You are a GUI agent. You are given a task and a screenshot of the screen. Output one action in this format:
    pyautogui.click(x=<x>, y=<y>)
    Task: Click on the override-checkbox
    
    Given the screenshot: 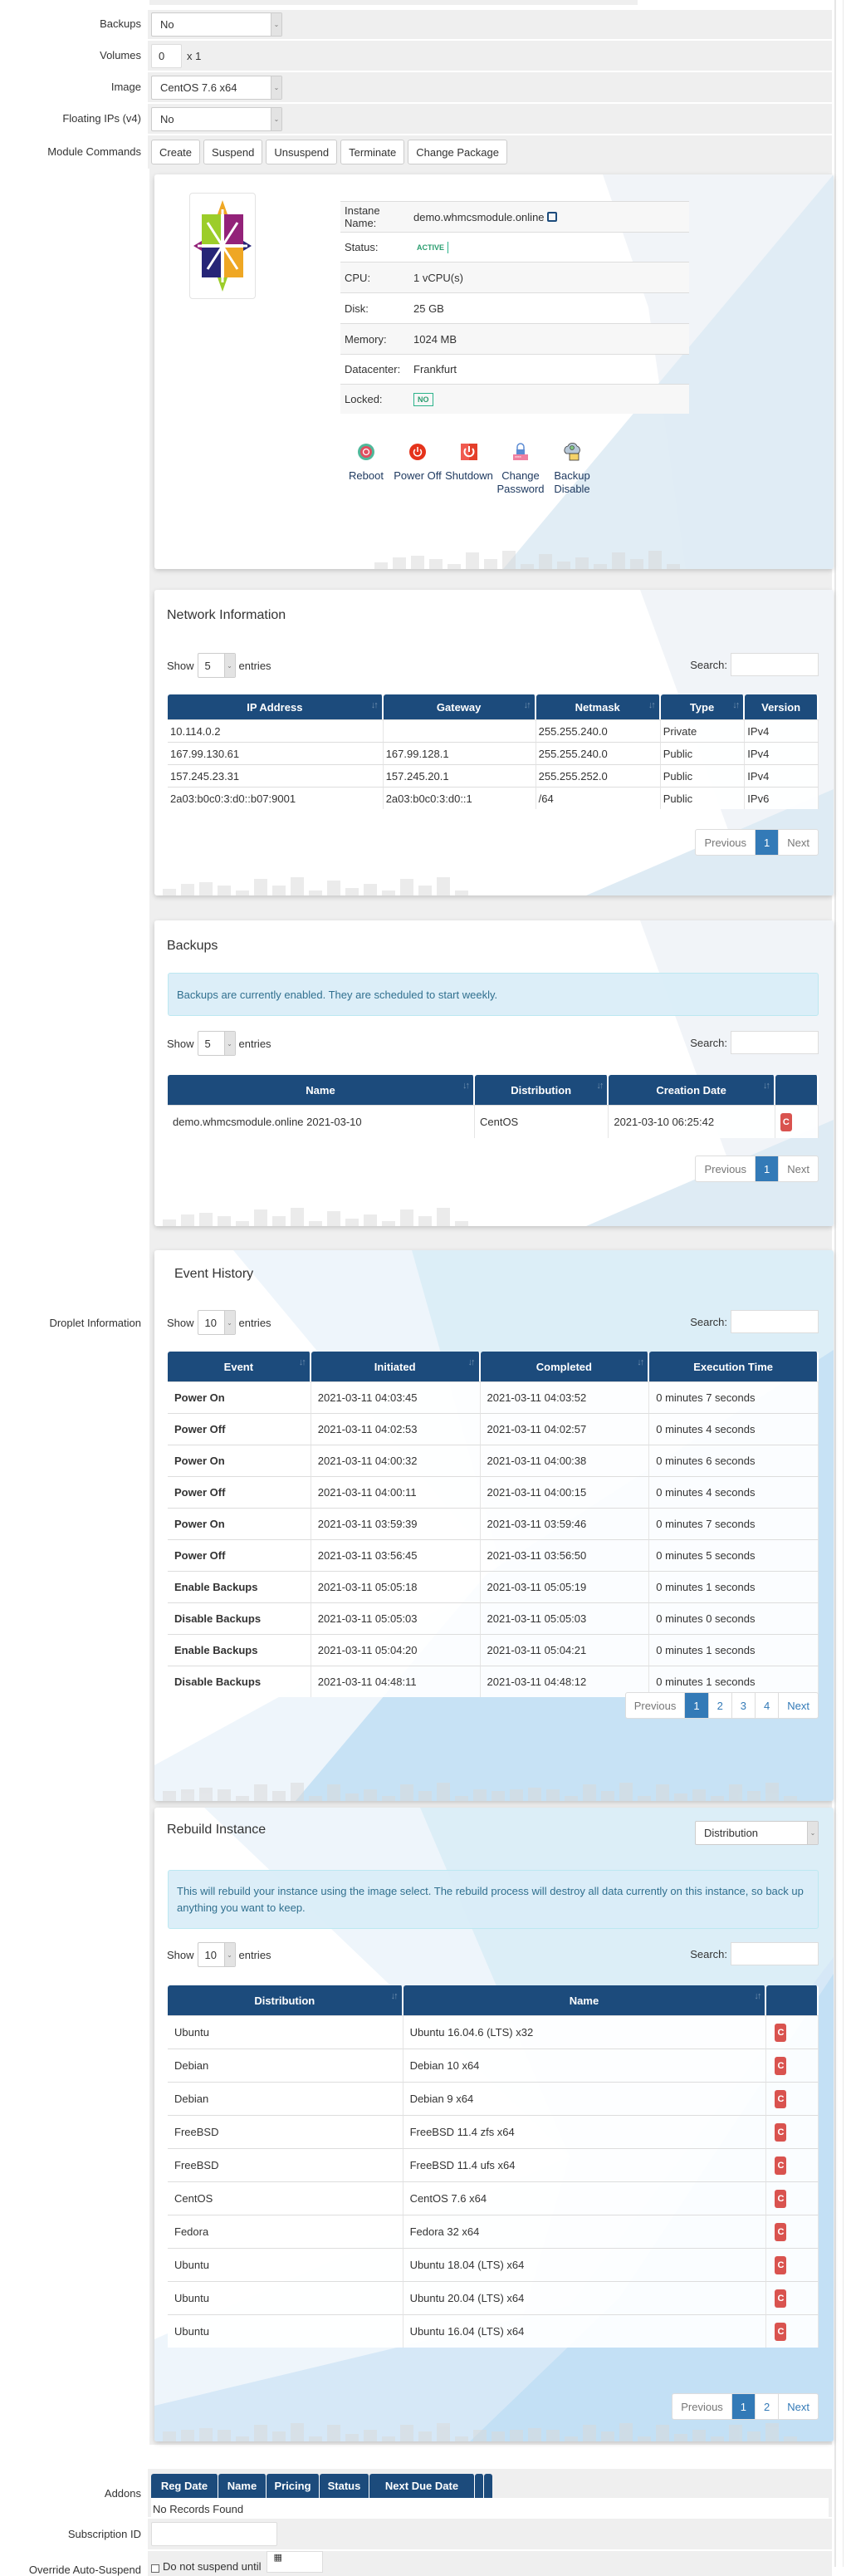 What is the action you would take?
    pyautogui.click(x=155, y=2568)
    